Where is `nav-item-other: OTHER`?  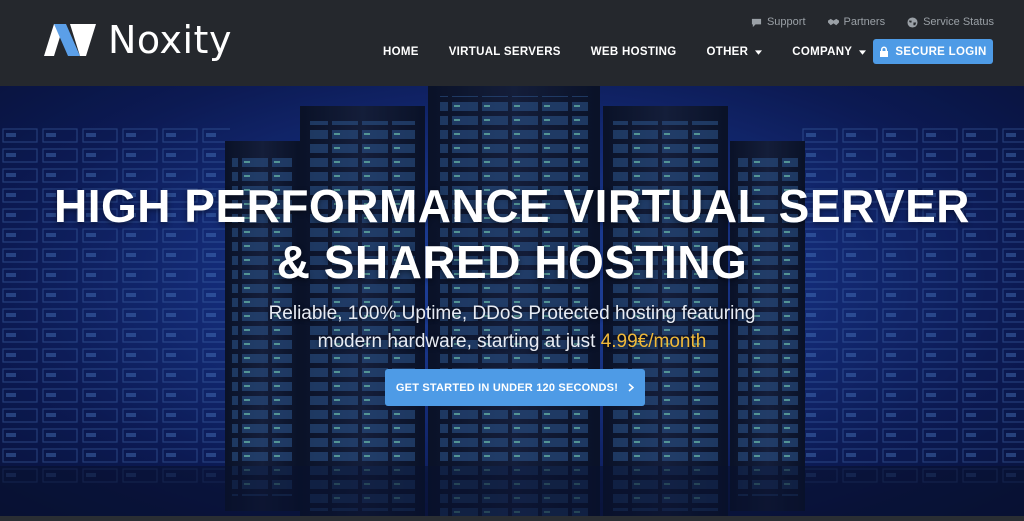 nav-item-other: OTHER is located at coordinates (735, 52).